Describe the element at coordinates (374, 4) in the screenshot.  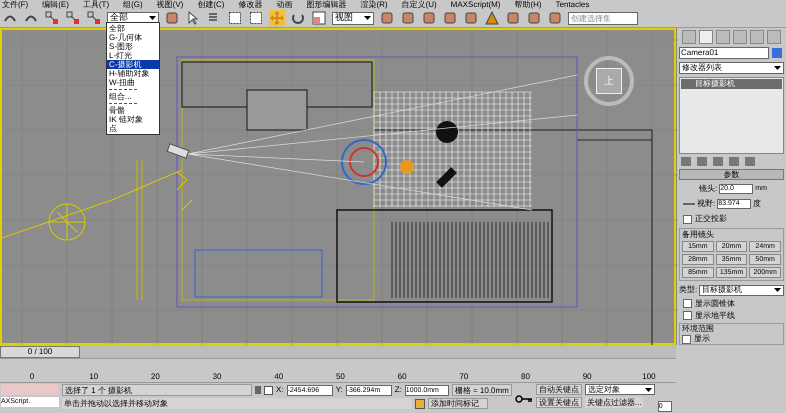
I see `menu-item: 渲染(R)` at that location.